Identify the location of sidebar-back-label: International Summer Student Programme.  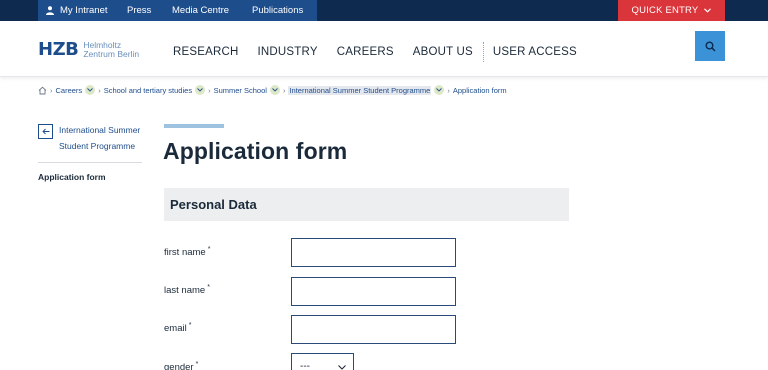
(100, 138).